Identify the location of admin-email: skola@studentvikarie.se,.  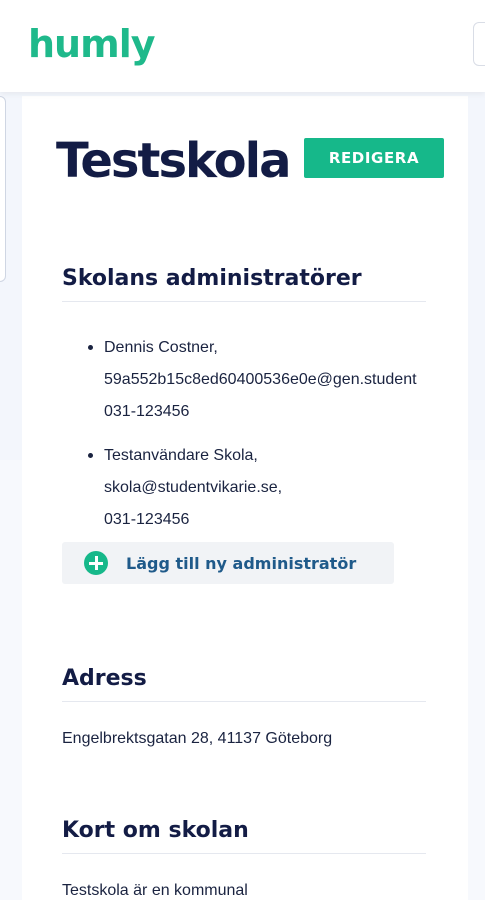
(193, 487).